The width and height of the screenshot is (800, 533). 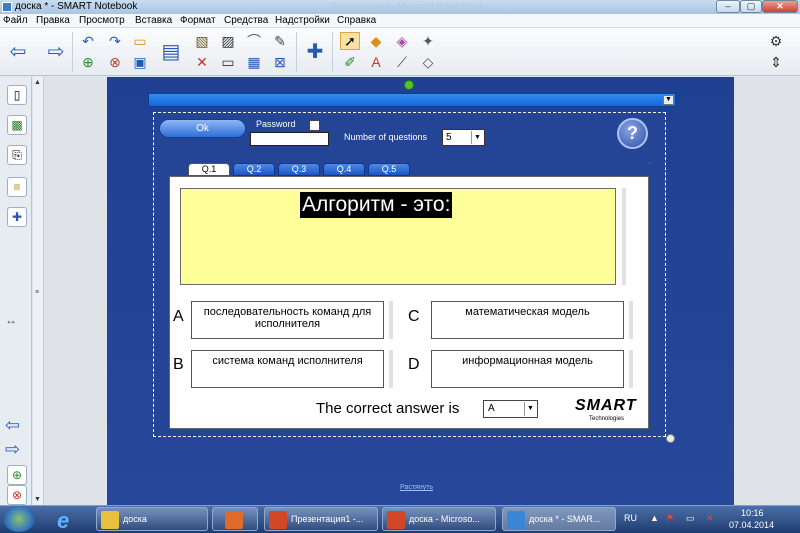 What do you see at coordinates (376, 205) in the screenshot?
I see `question-text: Алгоритм - это:` at bounding box center [376, 205].